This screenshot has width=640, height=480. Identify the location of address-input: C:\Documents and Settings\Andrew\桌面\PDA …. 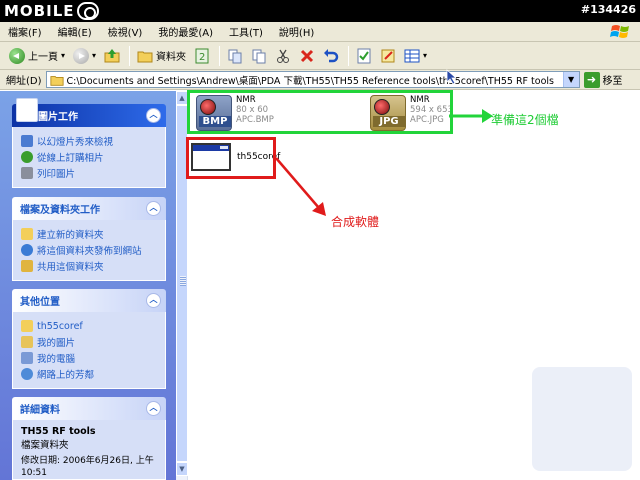
(312, 79).